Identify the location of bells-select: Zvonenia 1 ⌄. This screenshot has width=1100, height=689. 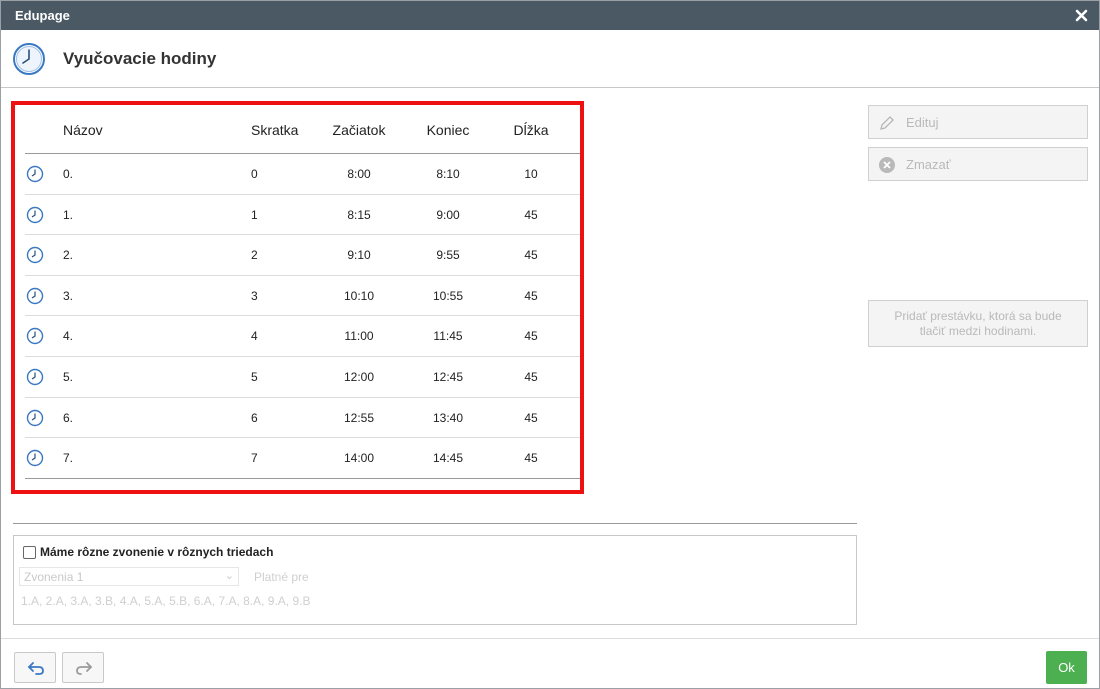
(129, 576).